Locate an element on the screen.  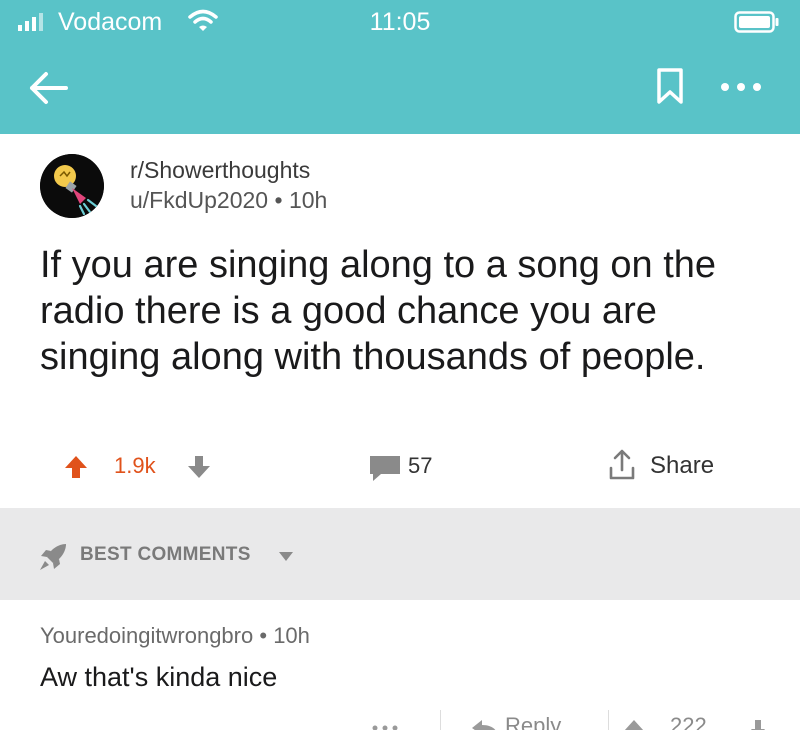
comment-actions: Reply 222 is located at coordinates (405, 718).